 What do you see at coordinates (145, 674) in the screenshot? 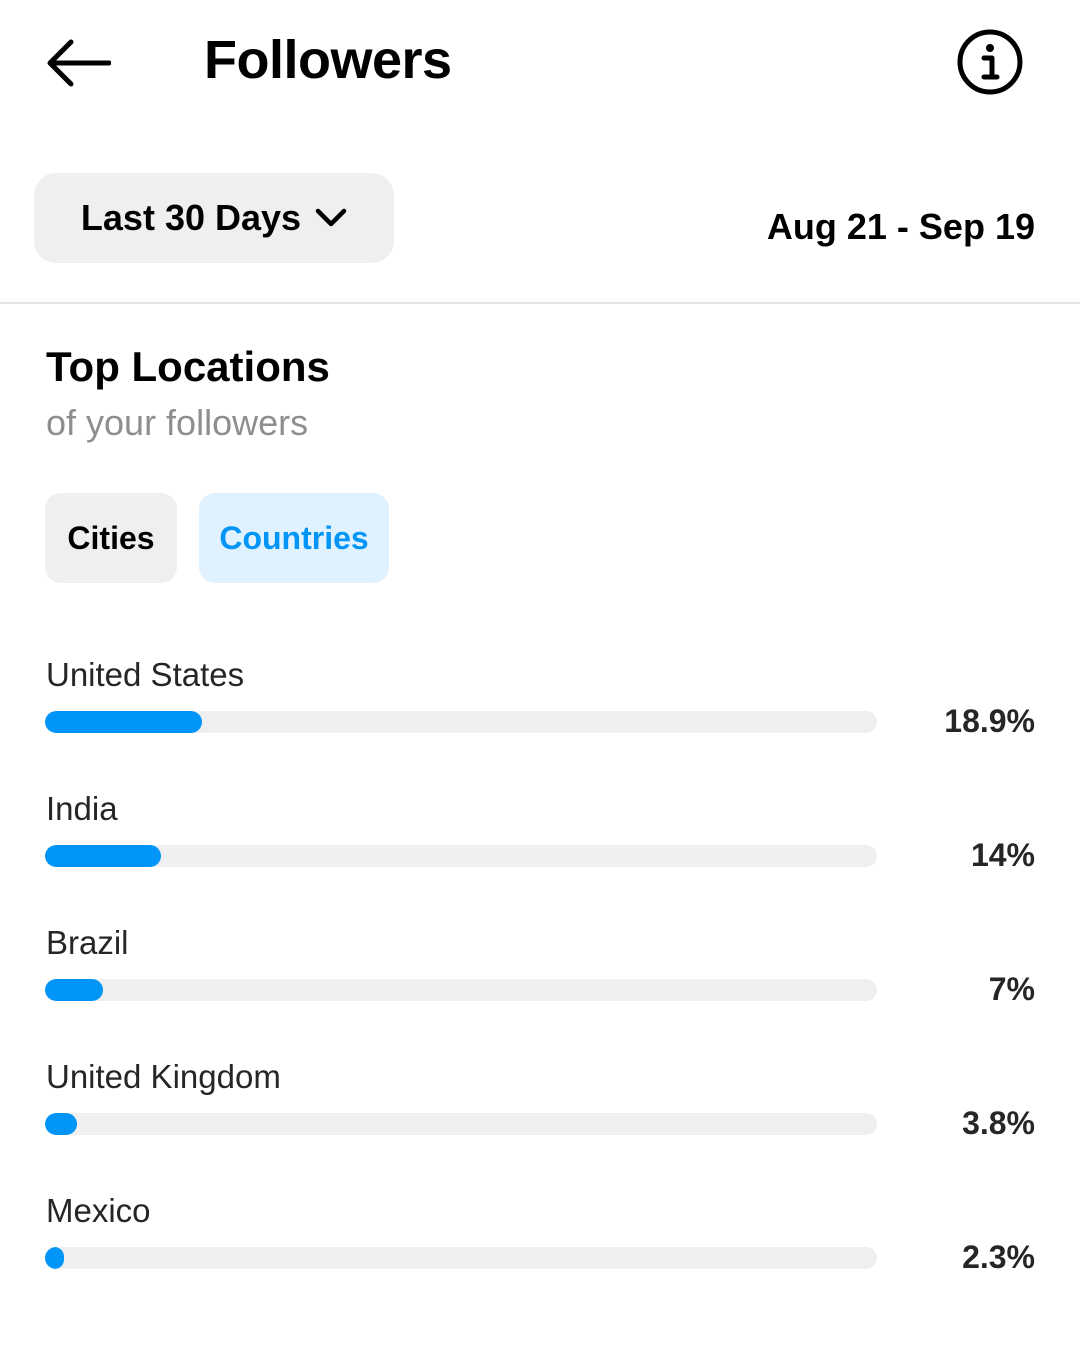
I see `location-name: United States` at bounding box center [145, 674].